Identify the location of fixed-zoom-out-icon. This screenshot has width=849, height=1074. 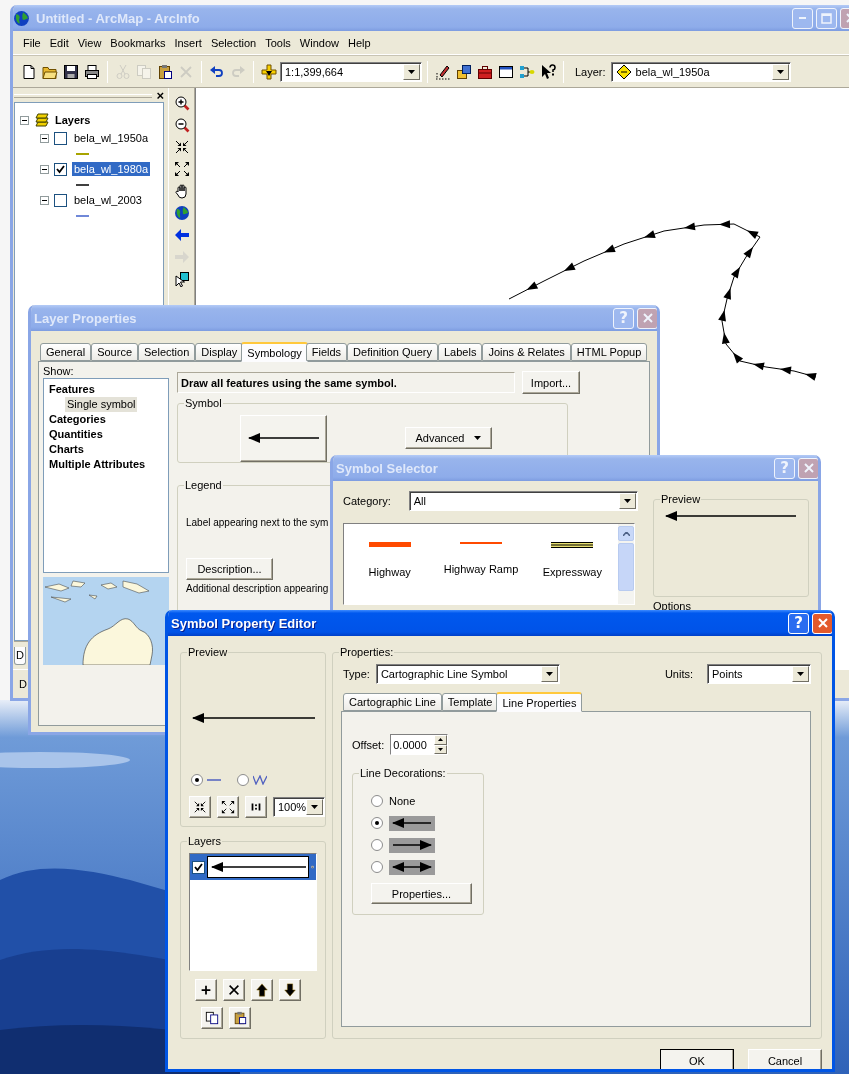
(228, 807).